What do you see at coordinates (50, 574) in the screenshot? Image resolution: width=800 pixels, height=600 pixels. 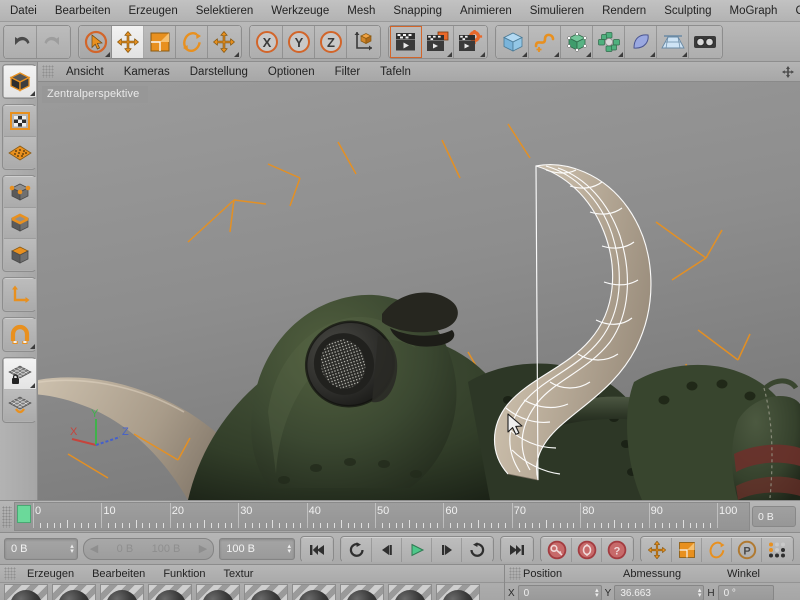 I see `matmenu-erzeugen: Erzeugen` at bounding box center [50, 574].